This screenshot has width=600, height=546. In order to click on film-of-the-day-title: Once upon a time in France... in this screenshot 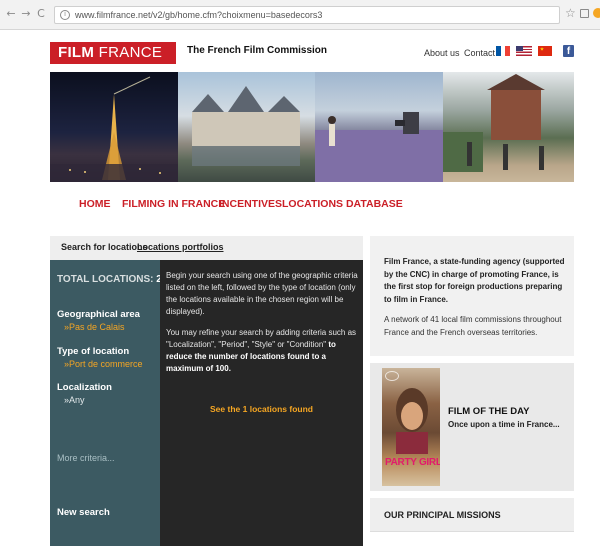, I will do `click(504, 424)`.